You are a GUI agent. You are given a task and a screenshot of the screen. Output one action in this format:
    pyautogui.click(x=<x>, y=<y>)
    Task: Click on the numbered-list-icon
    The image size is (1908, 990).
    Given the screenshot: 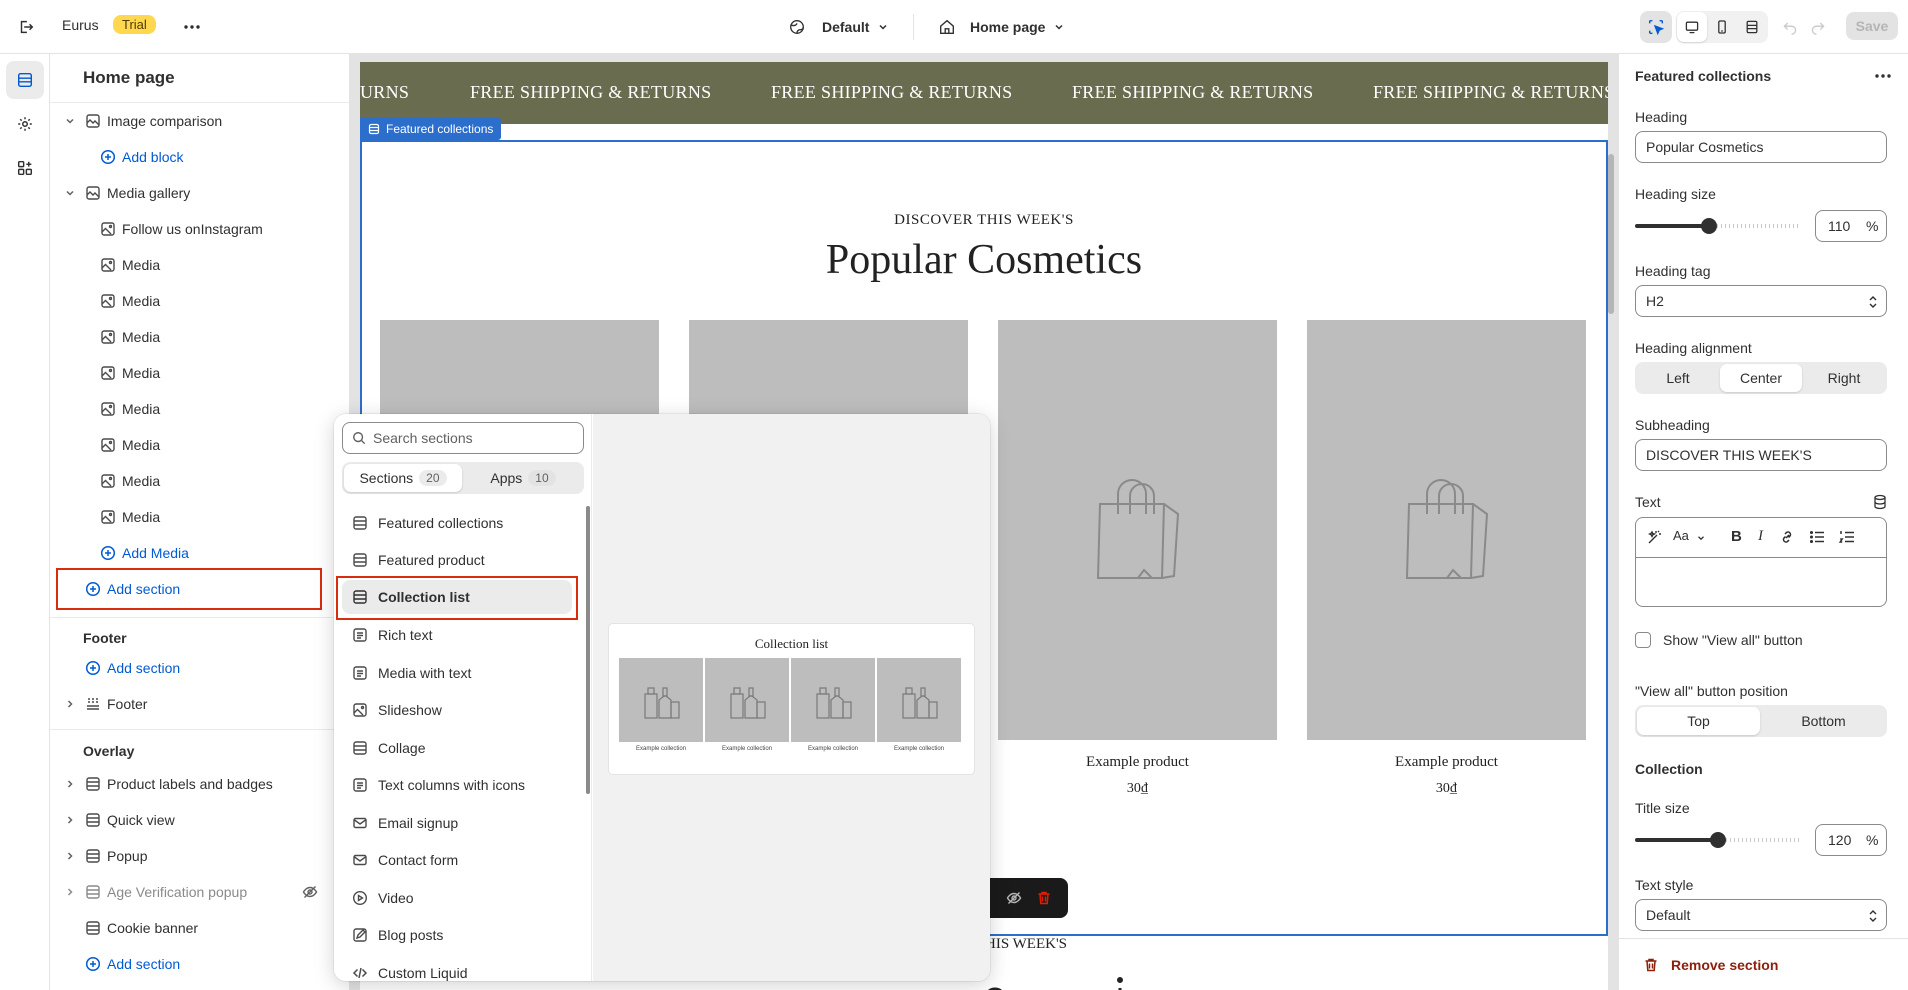 What is the action you would take?
    pyautogui.click(x=1847, y=537)
    